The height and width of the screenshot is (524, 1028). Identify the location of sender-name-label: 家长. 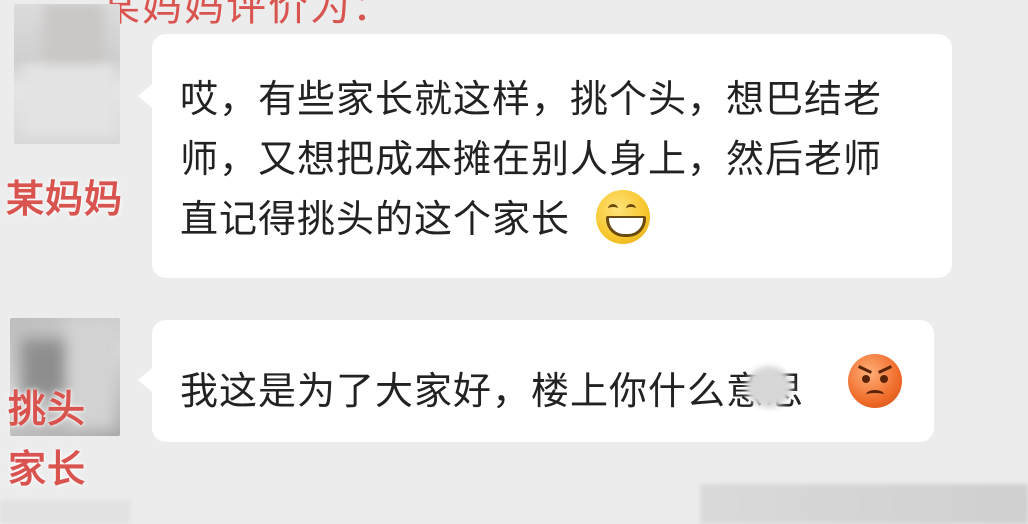
(47, 469).